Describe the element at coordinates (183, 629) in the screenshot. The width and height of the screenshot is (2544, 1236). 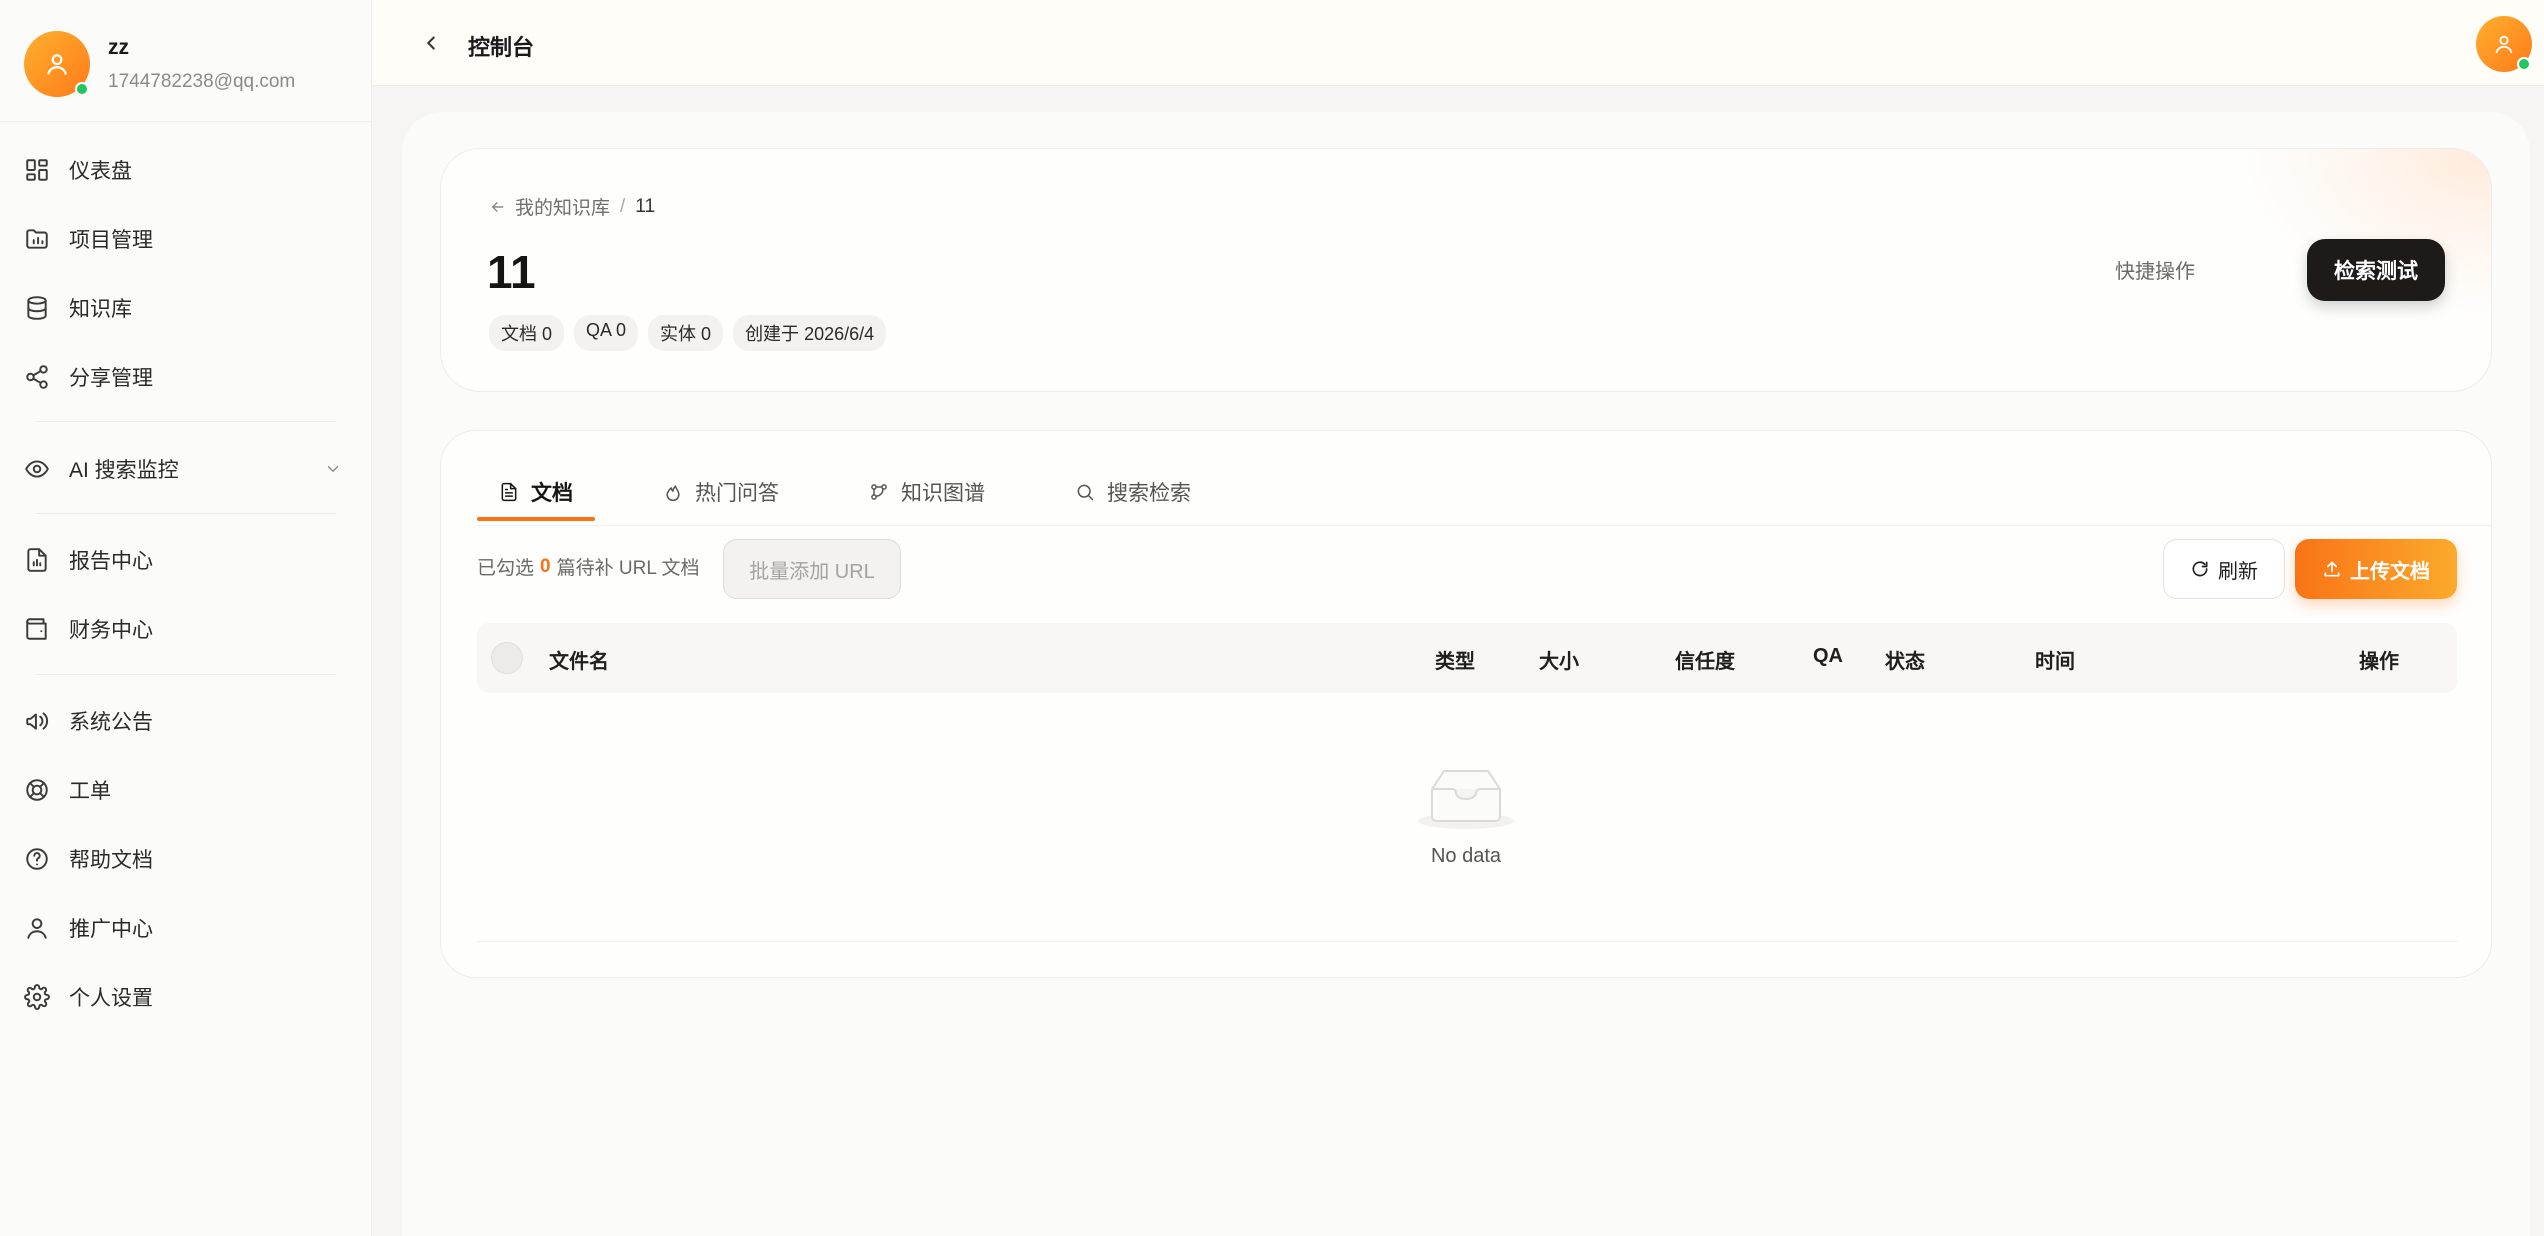
I see `sidebar-item-finance: 财务中心` at that location.